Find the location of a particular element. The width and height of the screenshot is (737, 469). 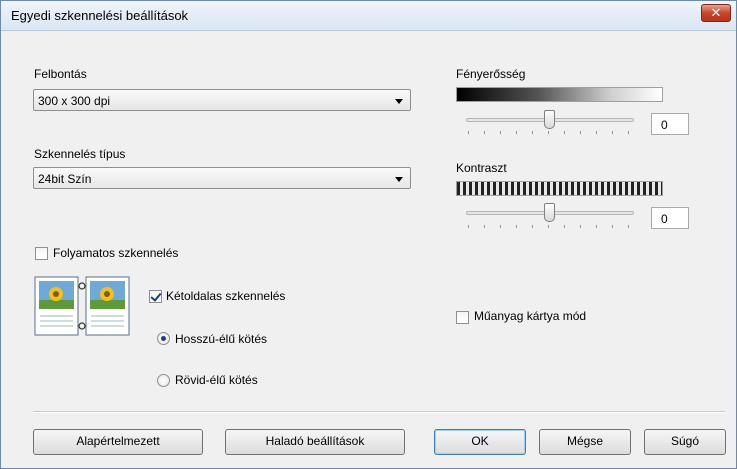

advanced-settings-button: Haladó beállítások is located at coordinates (315, 442).